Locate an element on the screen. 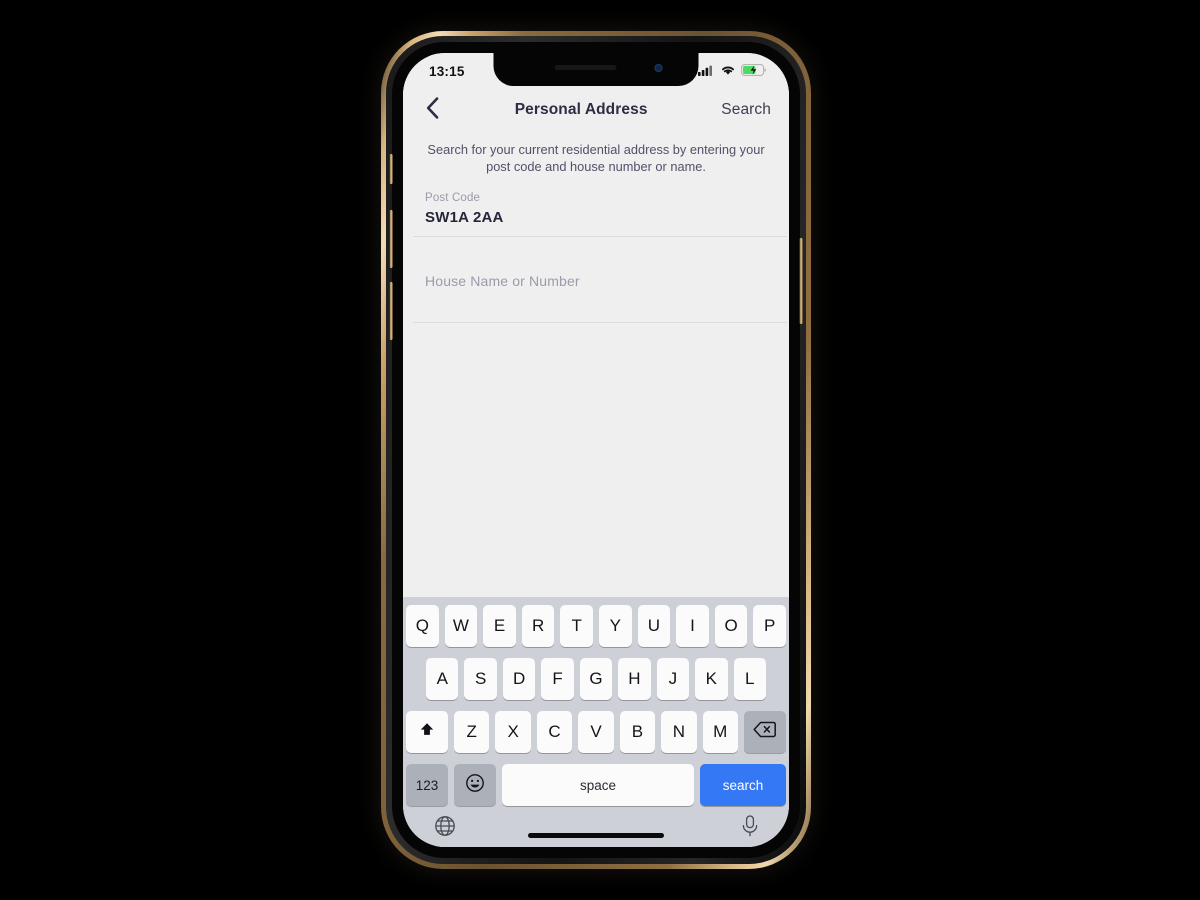 The height and width of the screenshot is (900, 1200). status-bar-time: 13:15 is located at coordinates (447, 71).